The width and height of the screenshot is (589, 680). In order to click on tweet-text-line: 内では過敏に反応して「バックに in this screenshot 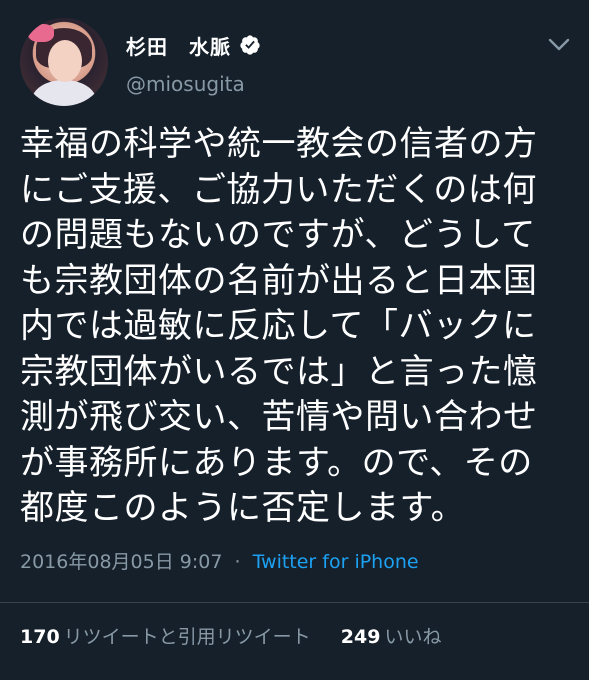, I will do `click(278, 326)`.